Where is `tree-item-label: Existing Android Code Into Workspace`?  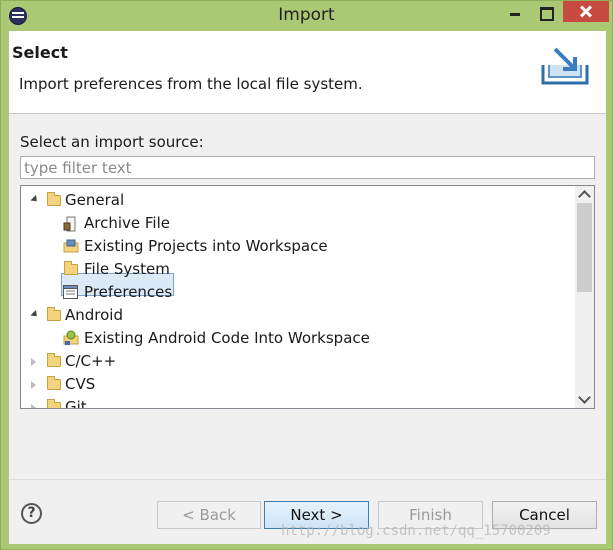
tree-item-label: Existing Android Code Into Workspace is located at coordinates (227, 338).